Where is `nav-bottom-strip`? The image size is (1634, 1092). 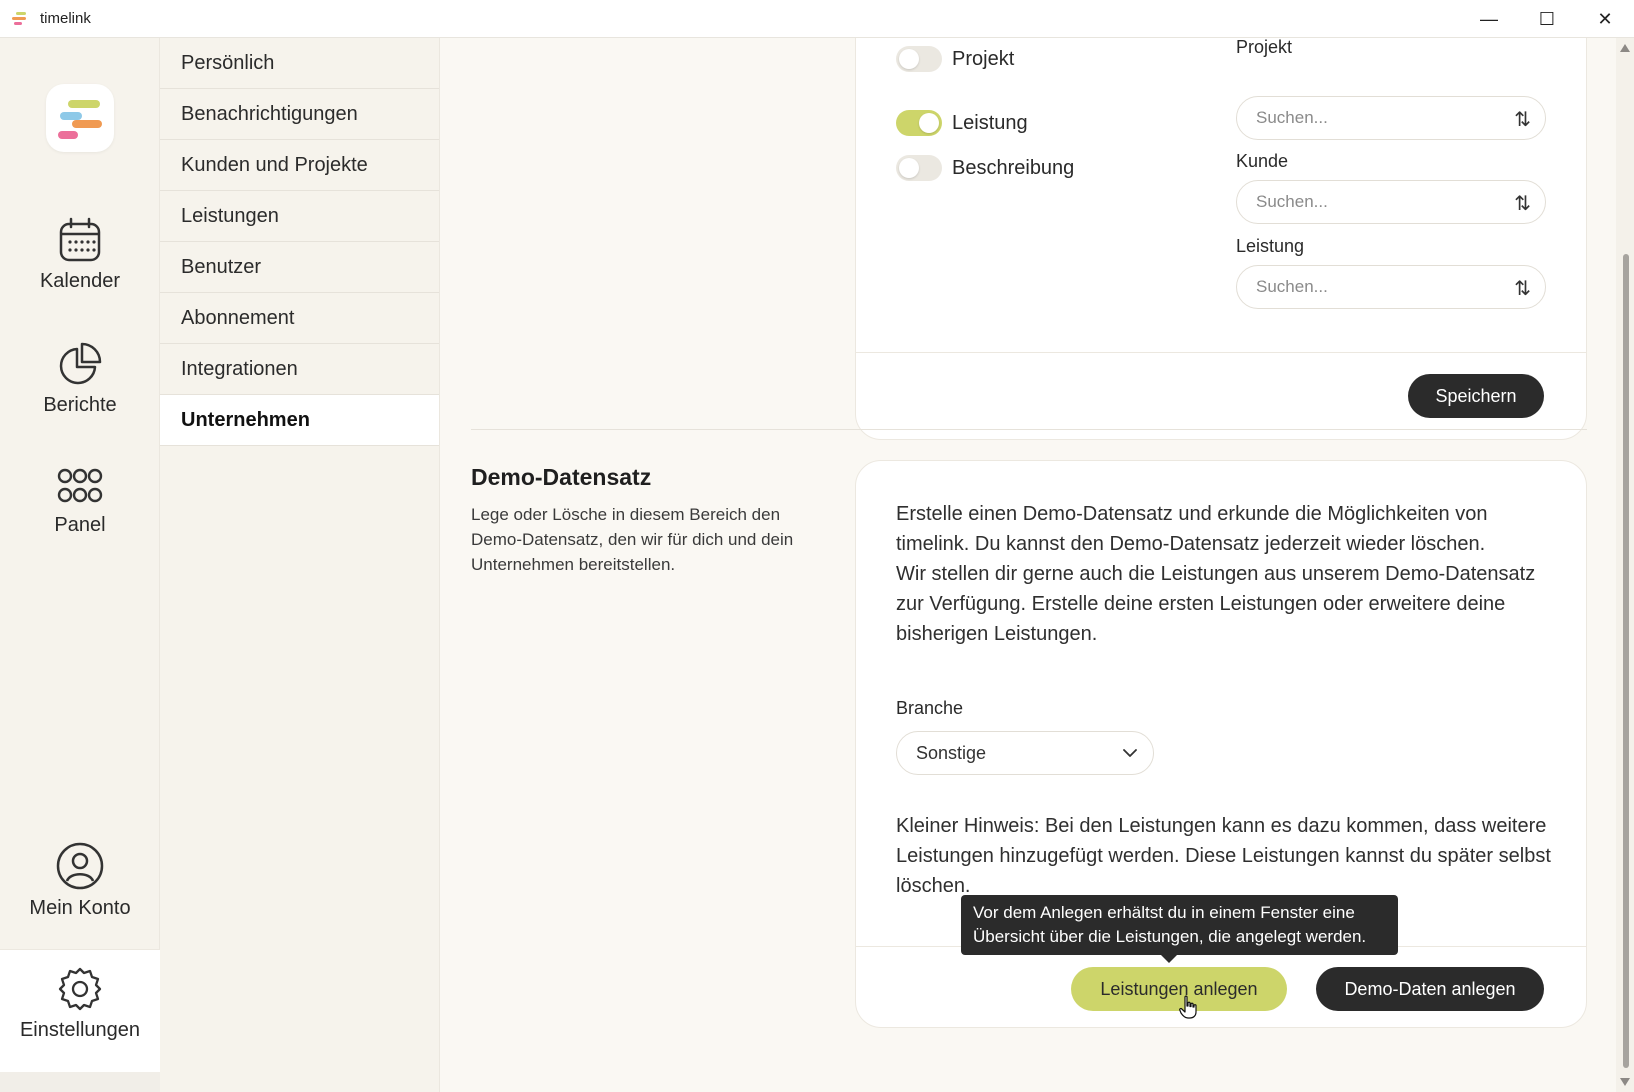
nav-bottom-strip is located at coordinates (80, 1082).